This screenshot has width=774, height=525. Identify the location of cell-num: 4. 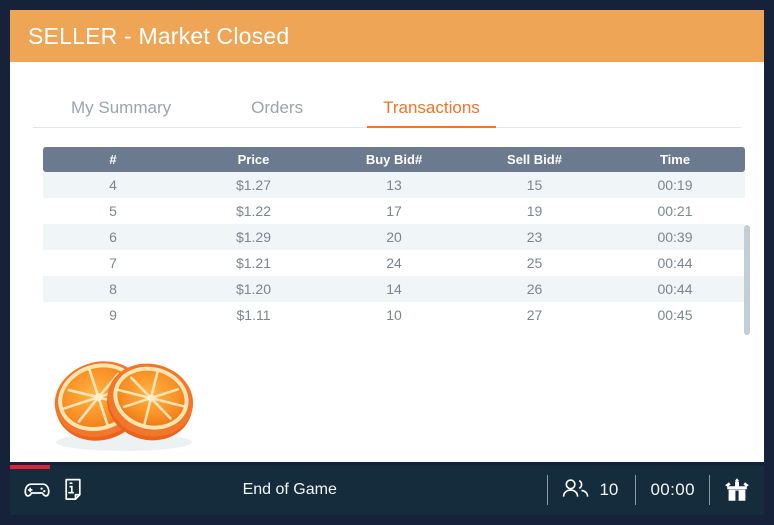
(113, 185).